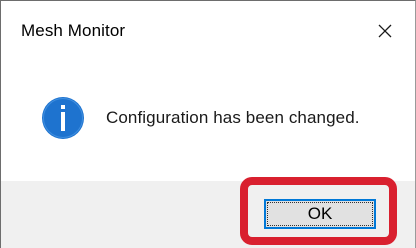 This screenshot has height=248, width=416. What do you see at coordinates (233, 117) in the screenshot?
I see `message-text: Configuration has been changed.` at bounding box center [233, 117].